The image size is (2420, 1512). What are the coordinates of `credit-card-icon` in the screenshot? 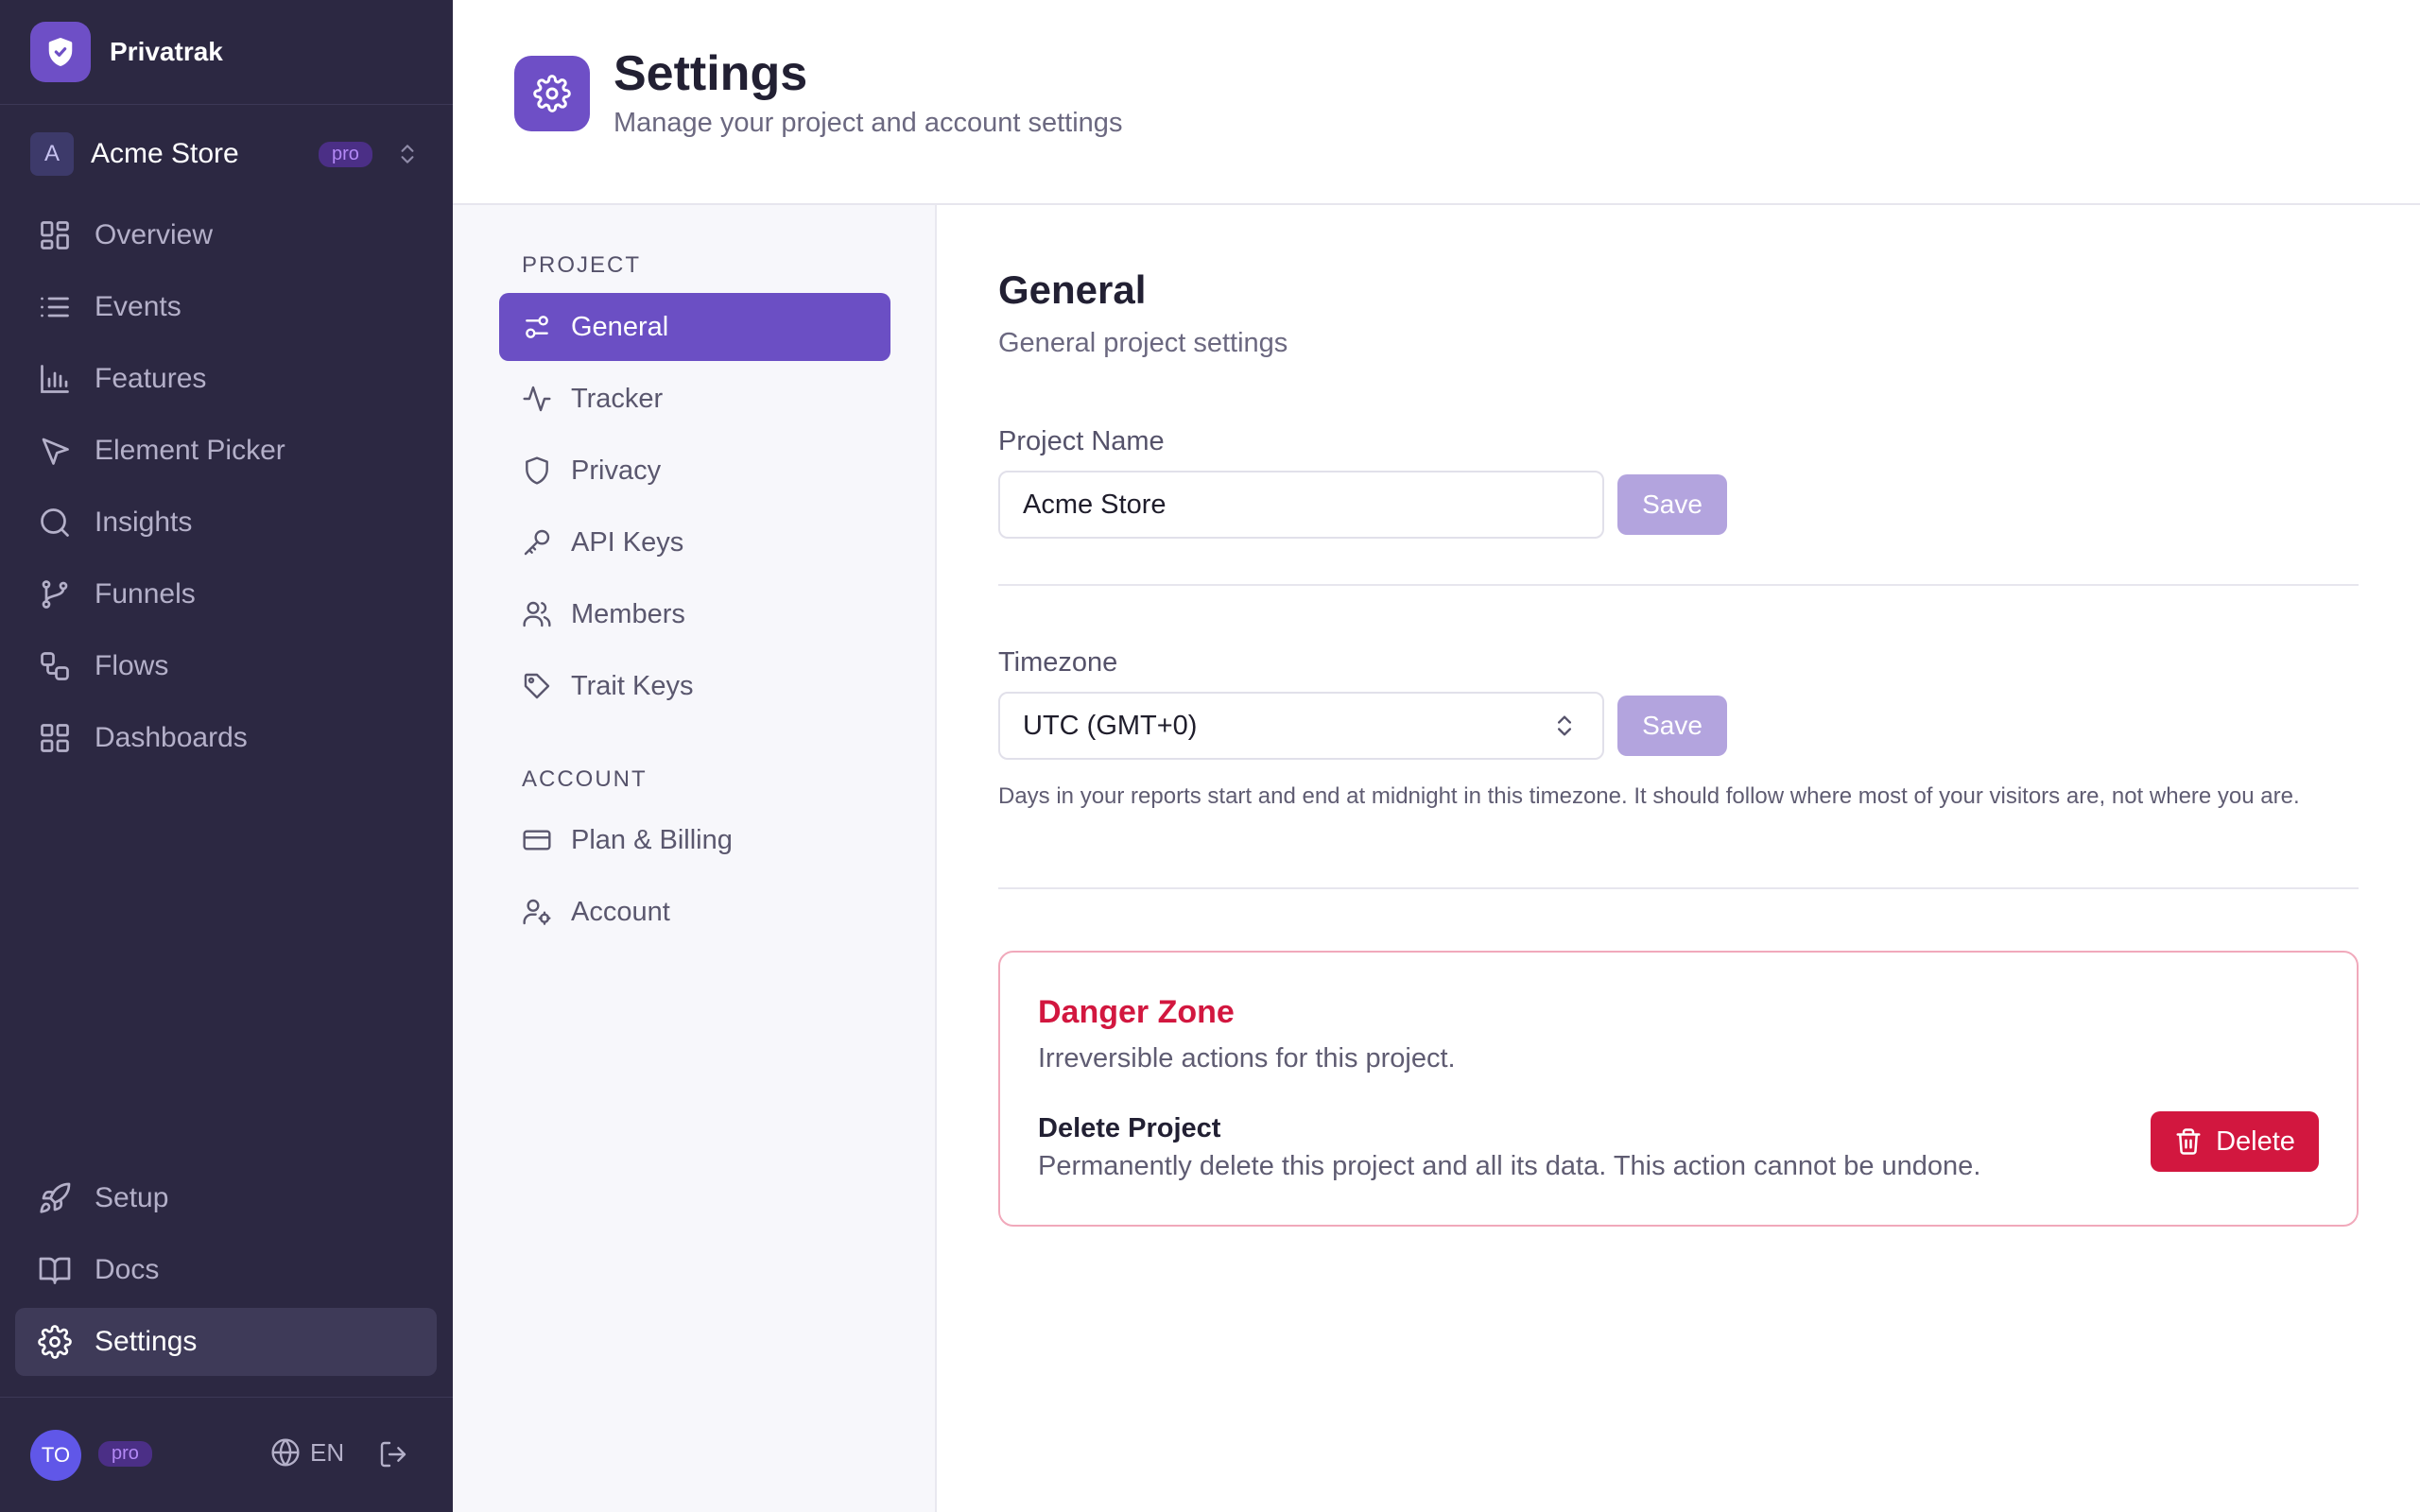 It's located at (537, 840).